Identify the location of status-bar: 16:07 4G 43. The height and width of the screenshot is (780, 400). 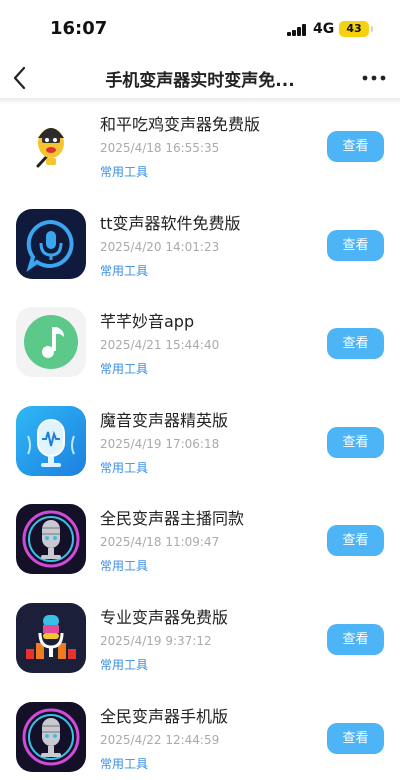
(200, 29).